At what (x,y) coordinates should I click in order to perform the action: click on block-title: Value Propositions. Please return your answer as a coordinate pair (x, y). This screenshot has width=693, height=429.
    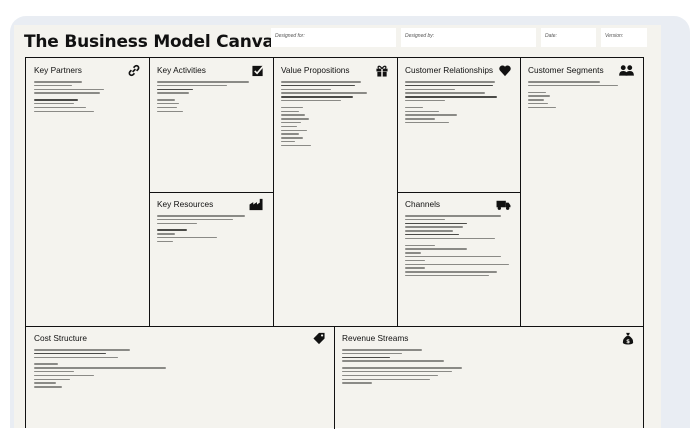
    Looking at the image, I should click on (315, 70).